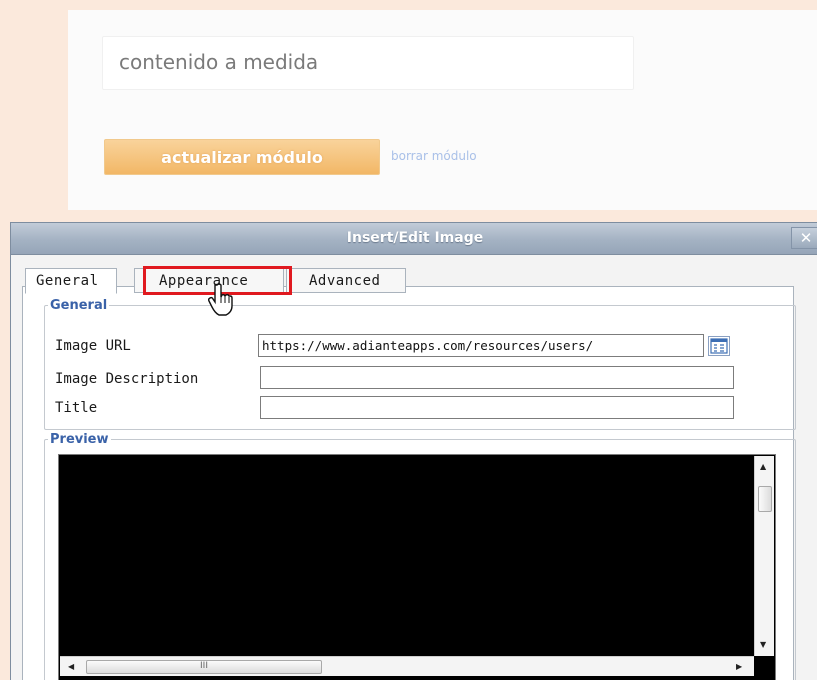 Image resolution: width=817 pixels, height=680 pixels. What do you see at coordinates (127, 379) in the screenshot?
I see `image-description-label: Image Description` at bounding box center [127, 379].